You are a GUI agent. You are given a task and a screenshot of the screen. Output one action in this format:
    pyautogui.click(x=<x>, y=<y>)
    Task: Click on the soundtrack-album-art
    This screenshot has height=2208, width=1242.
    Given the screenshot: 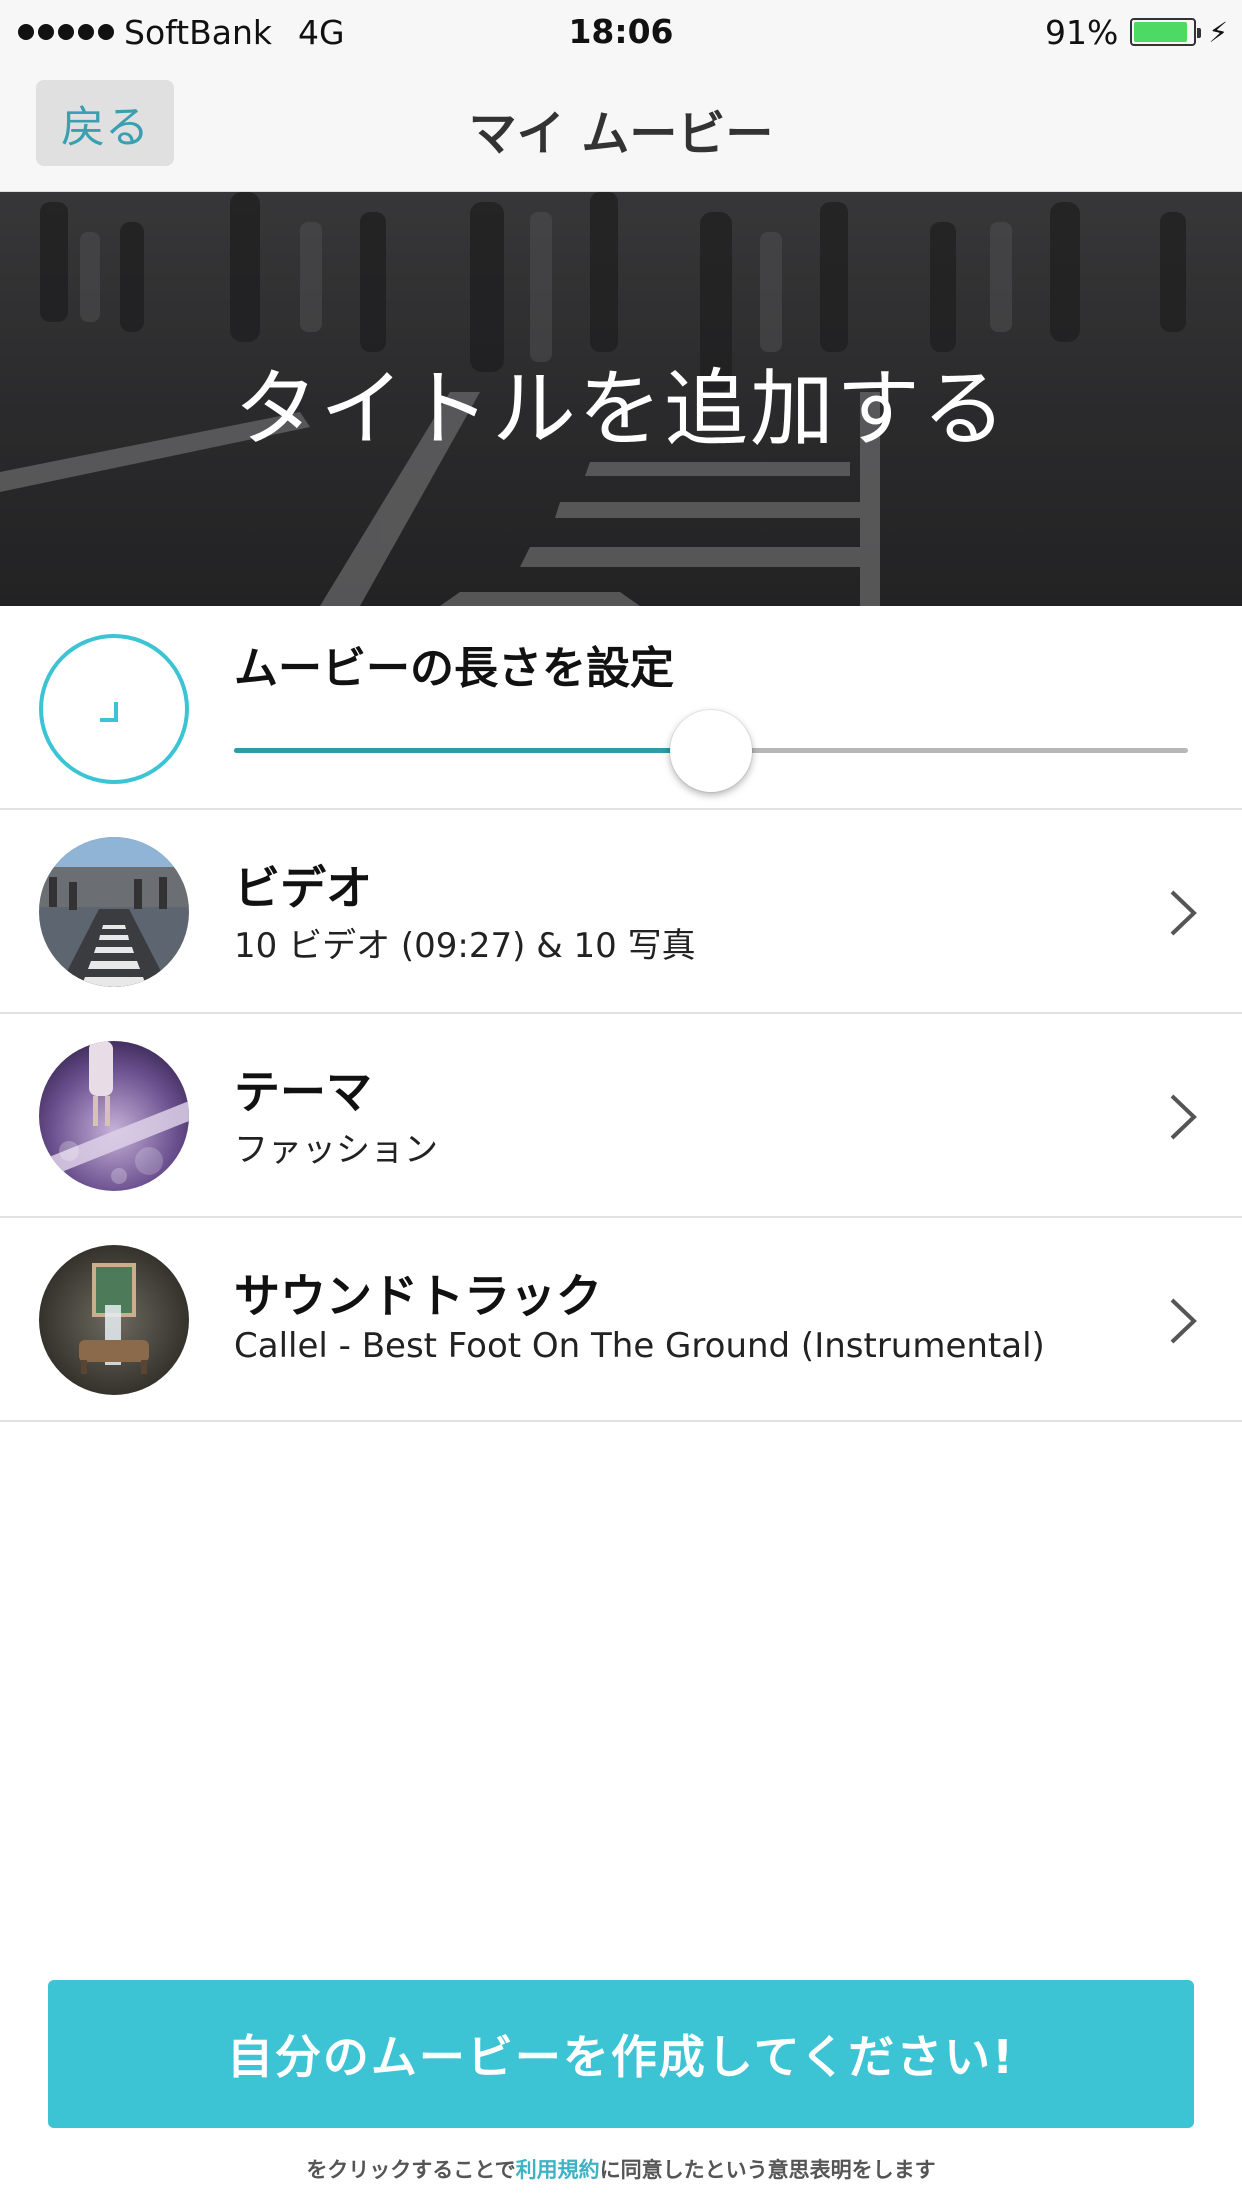 What is the action you would take?
    pyautogui.click(x=114, y=1320)
    